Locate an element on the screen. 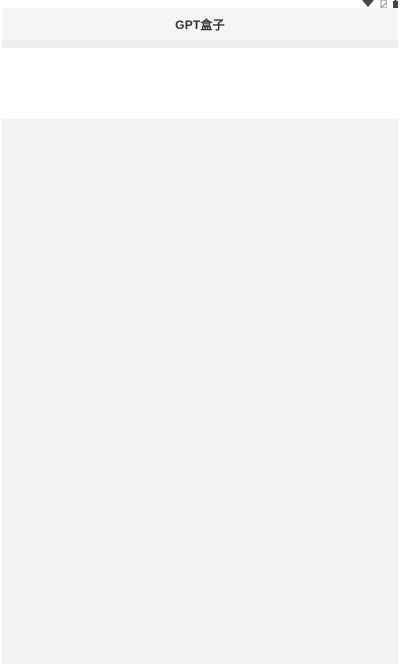  status-bar is located at coordinates (200, 4).